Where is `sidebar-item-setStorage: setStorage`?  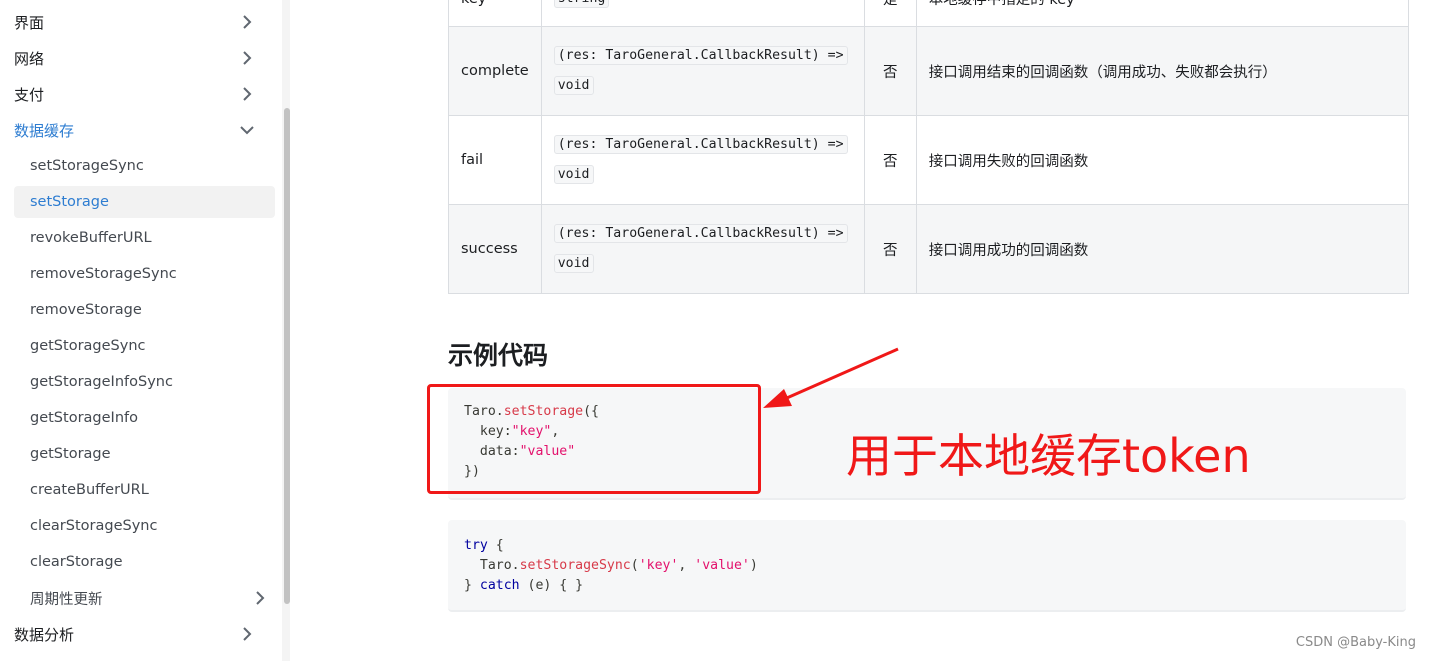 sidebar-item-setStorage: setStorage is located at coordinates (144, 202).